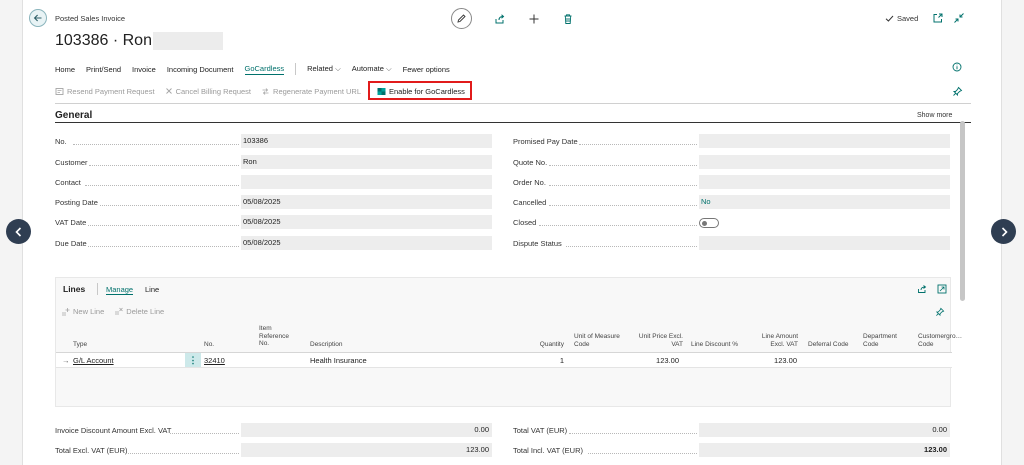 The height and width of the screenshot is (465, 1024). What do you see at coordinates (513, 122) in the screenshot?
I see `general-section-underline` at bounding box center [513, 122].